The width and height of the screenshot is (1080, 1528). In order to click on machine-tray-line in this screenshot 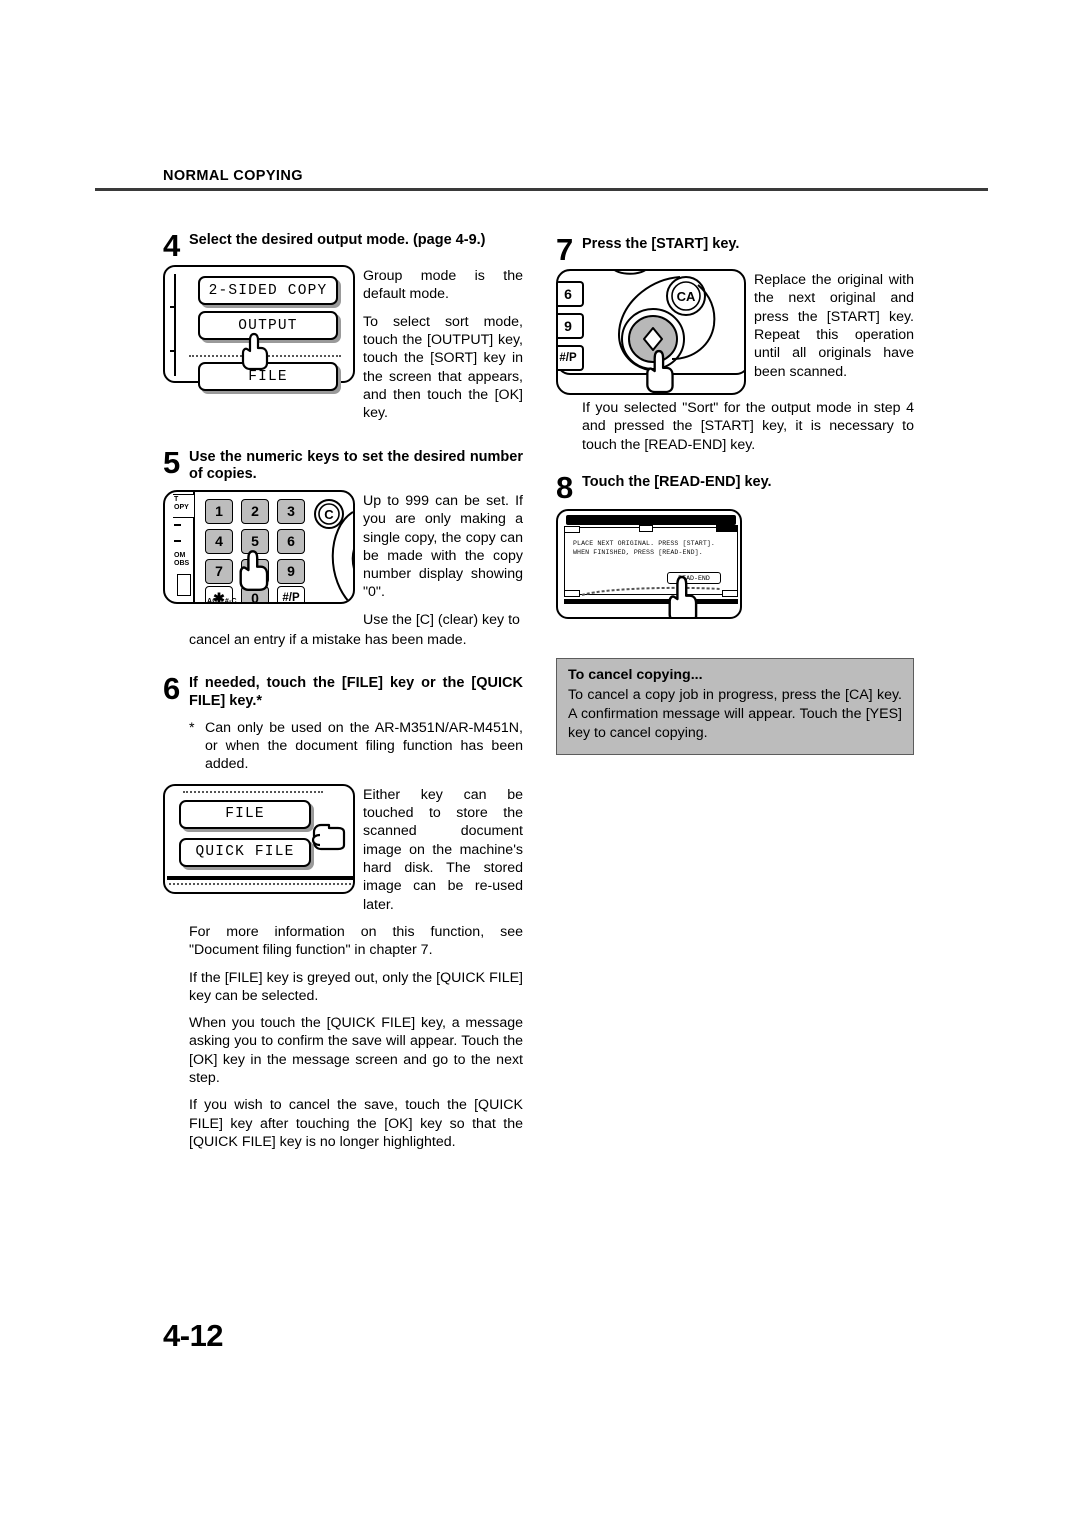, I will do `click(651, 591)`.